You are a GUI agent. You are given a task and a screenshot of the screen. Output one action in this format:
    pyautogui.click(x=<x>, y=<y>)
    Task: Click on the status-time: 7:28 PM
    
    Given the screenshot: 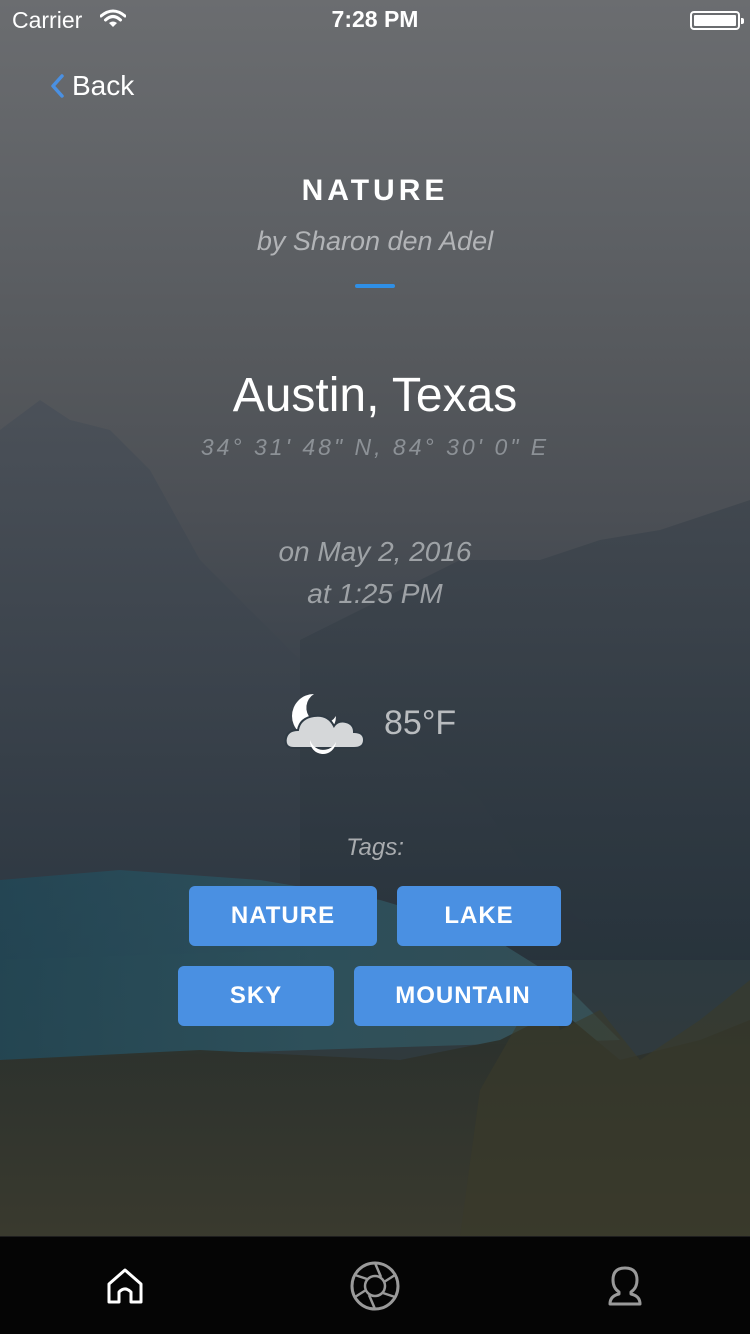 What is the action you would take?
    pyautogui.click(x=375, y=19)
    